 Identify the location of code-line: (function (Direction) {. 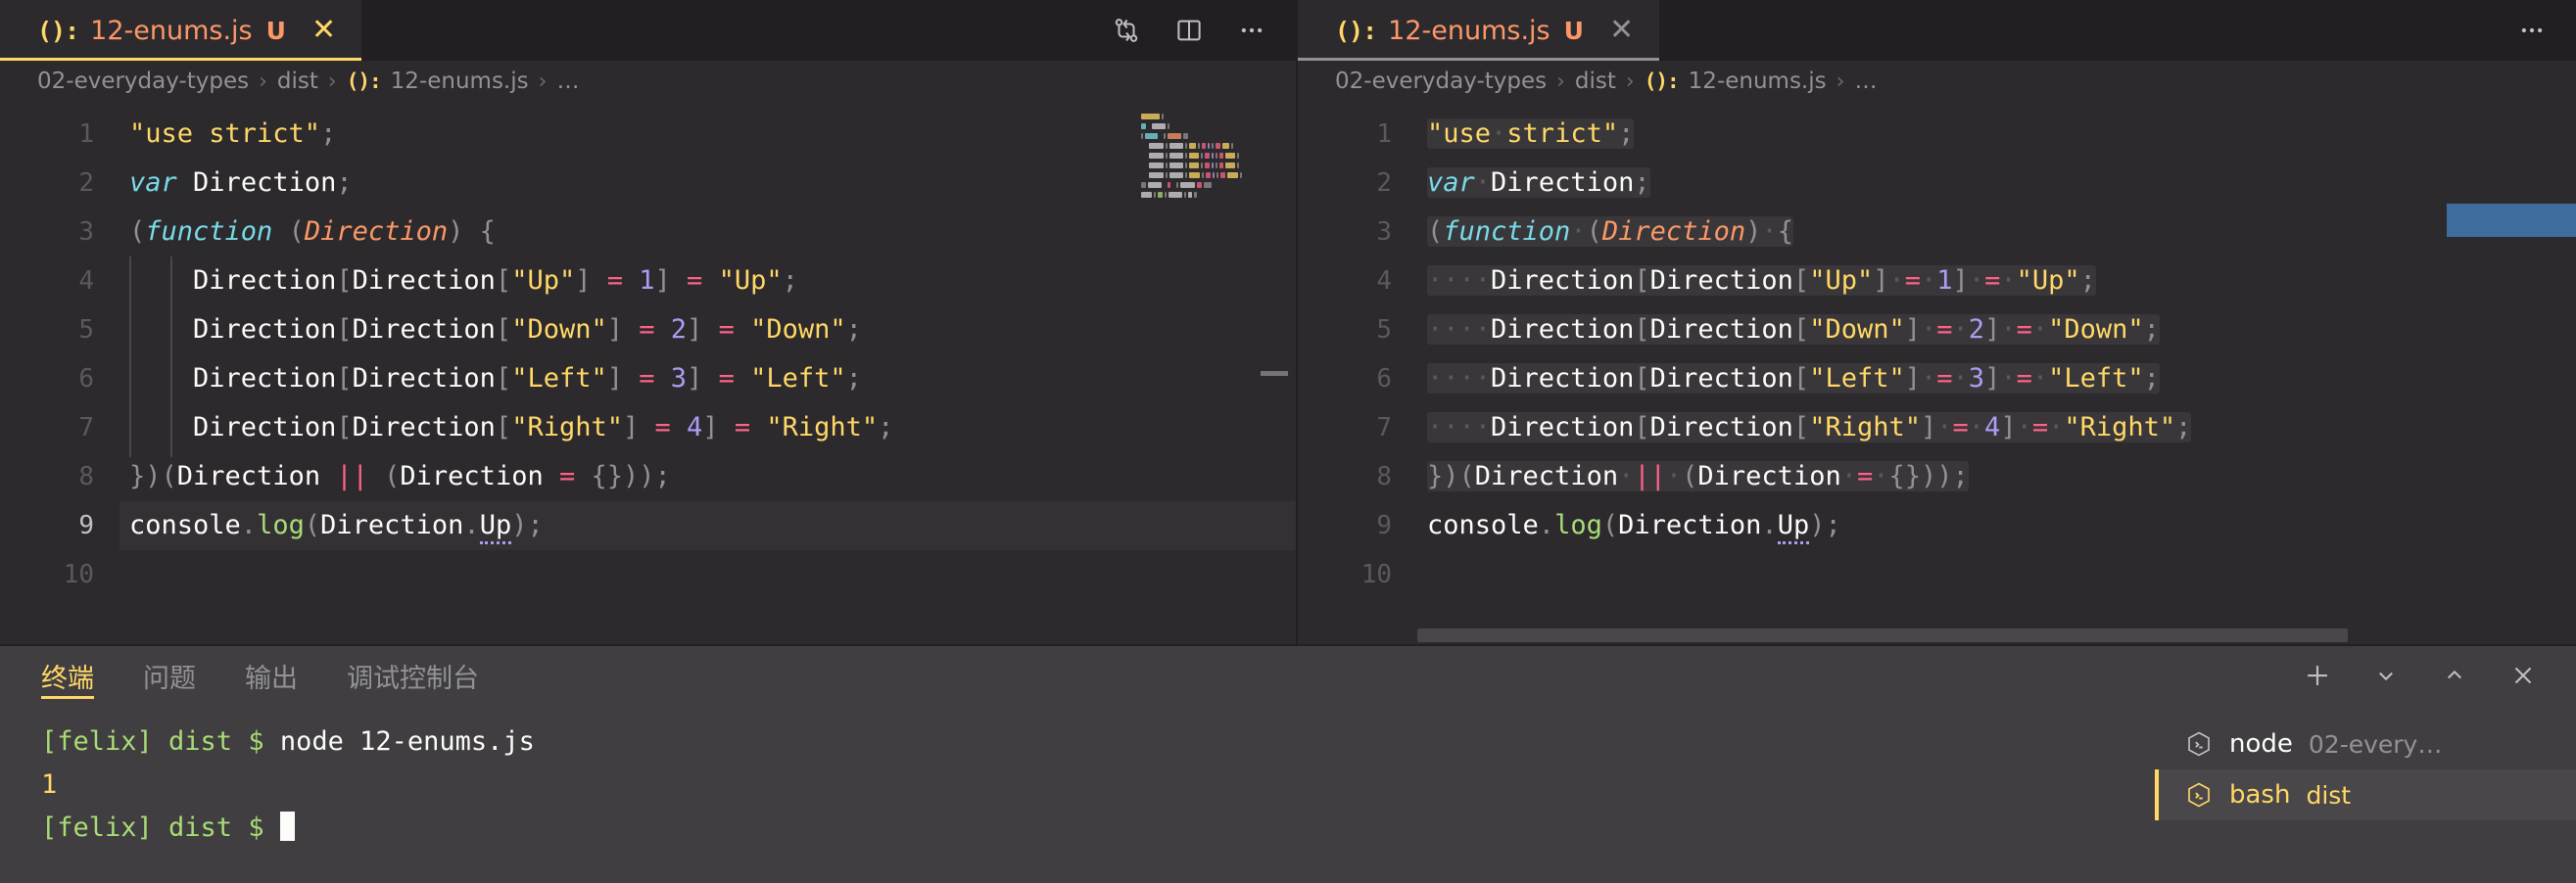
(708, 232).